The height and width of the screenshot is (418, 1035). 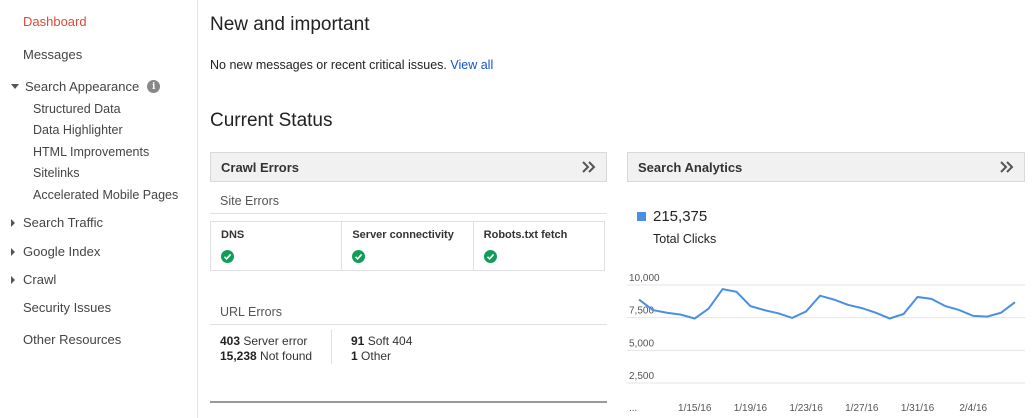 What do you see at coordinates (233, 235) in the screenshot?
I see `dns-label: DNS` at bounding box center [233, 235].